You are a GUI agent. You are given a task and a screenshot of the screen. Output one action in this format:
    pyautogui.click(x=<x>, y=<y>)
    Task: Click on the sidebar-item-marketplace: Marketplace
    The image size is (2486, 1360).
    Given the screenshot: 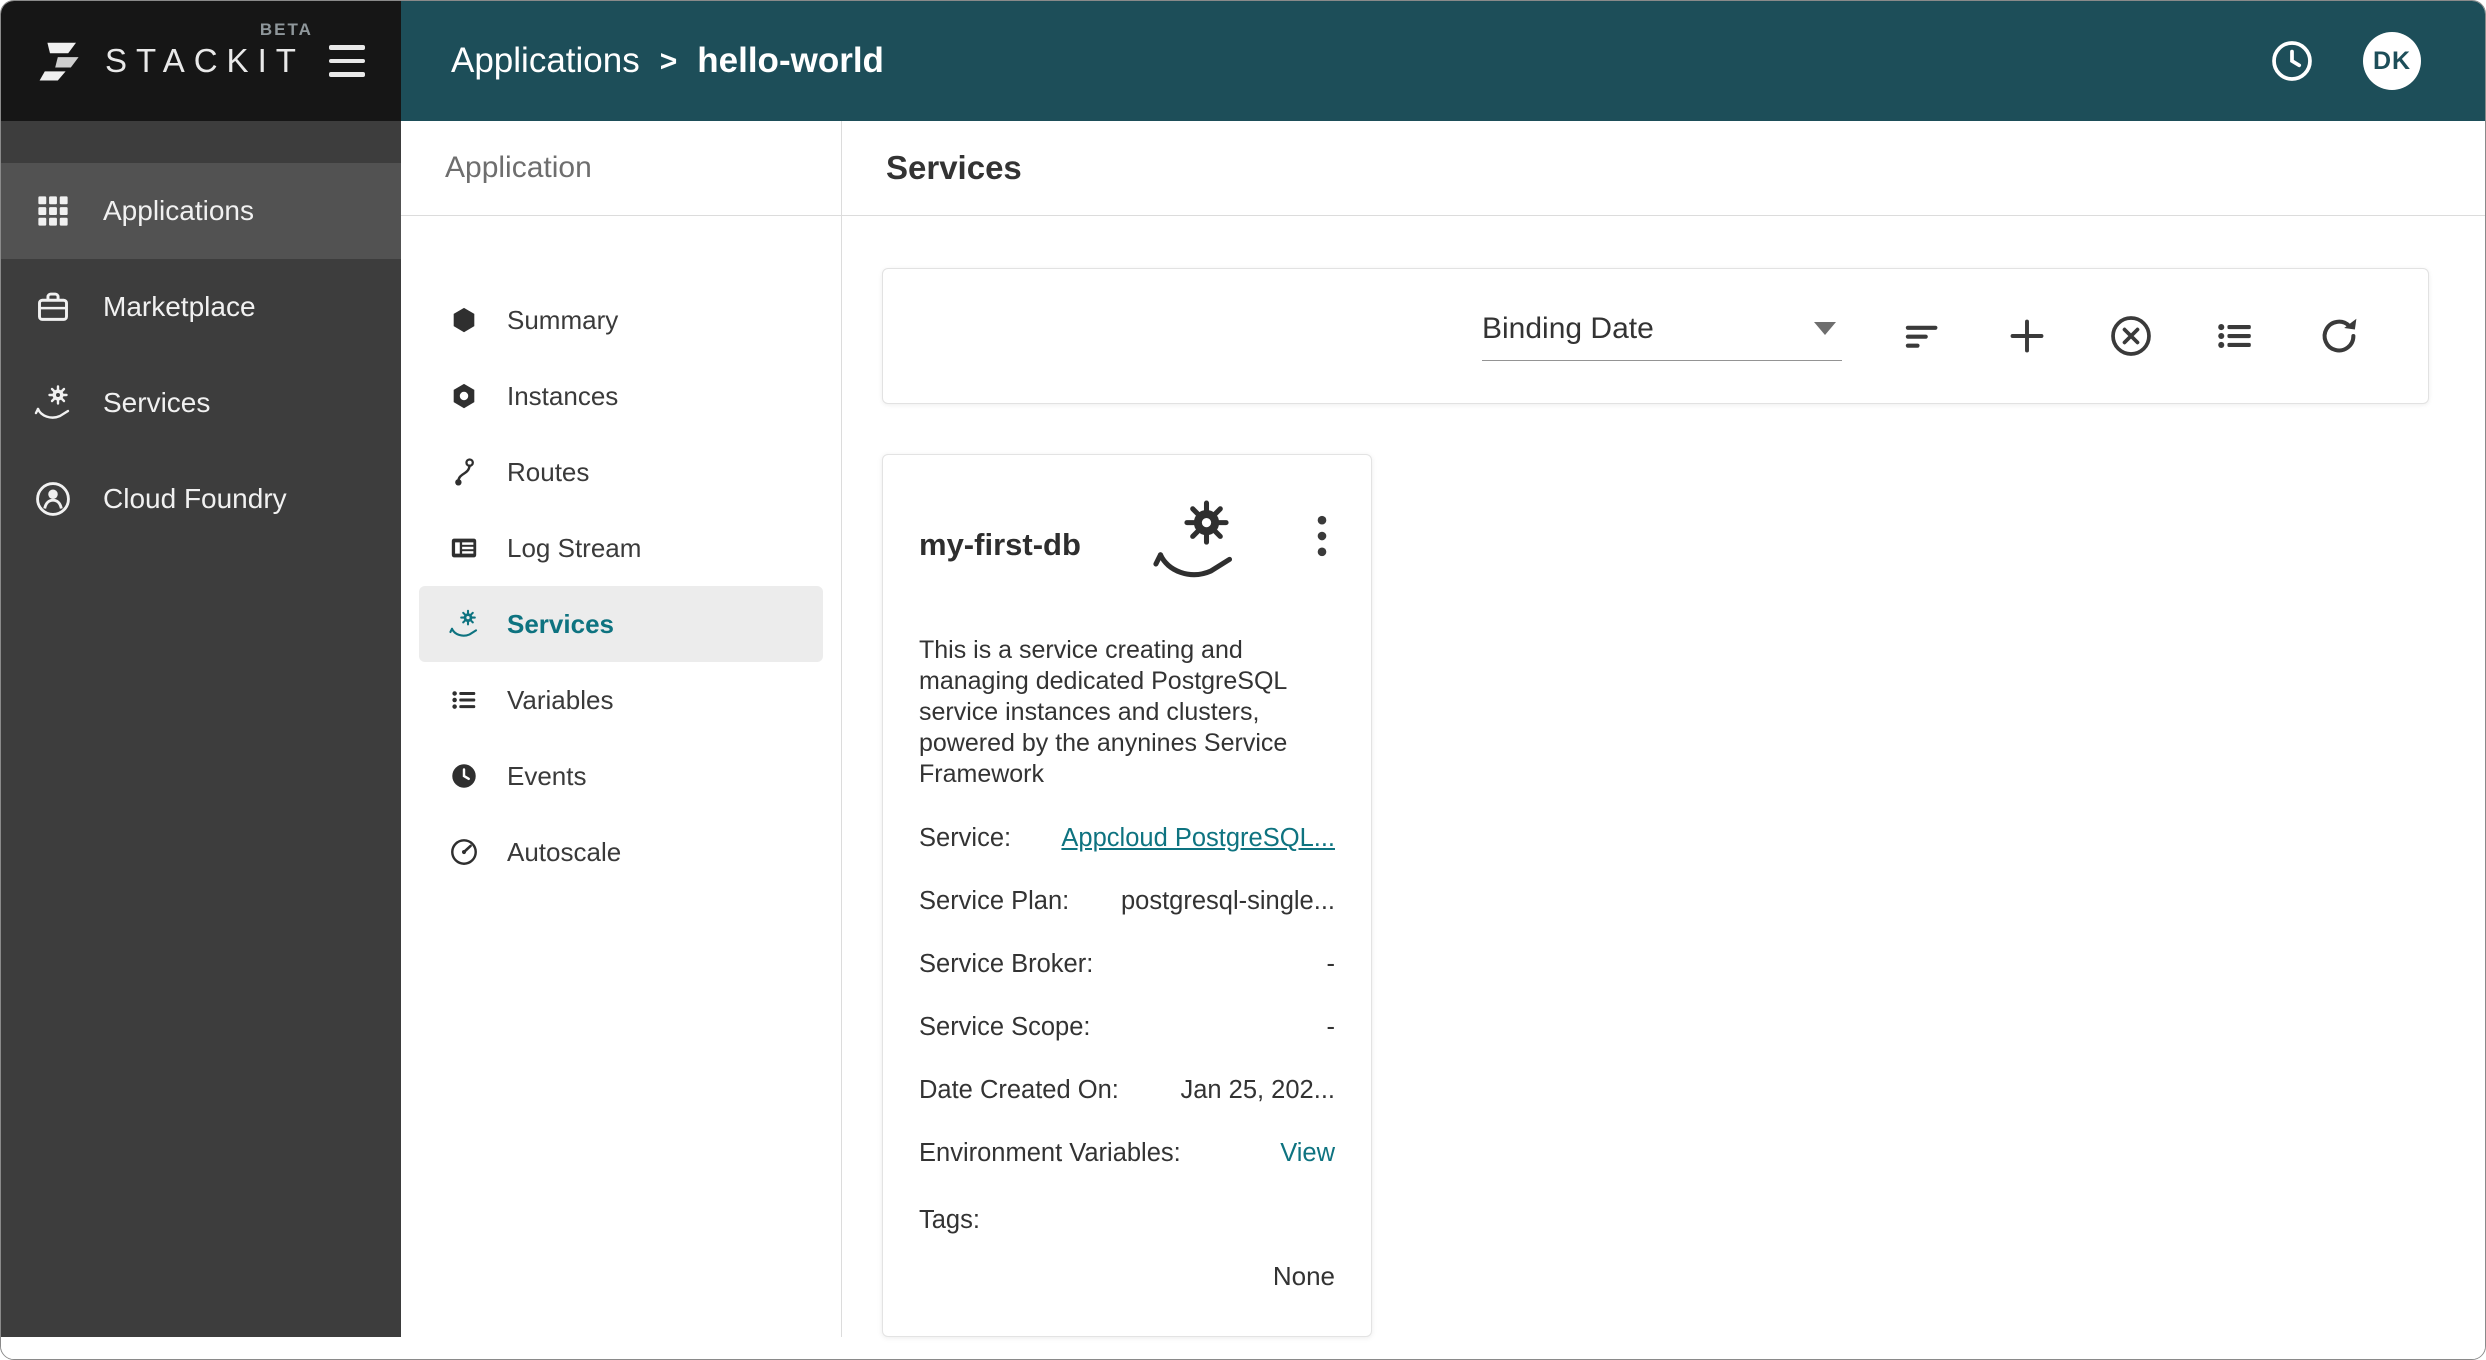 What is the action you would take?
    pyautogui.click(x=201, y=307)
    